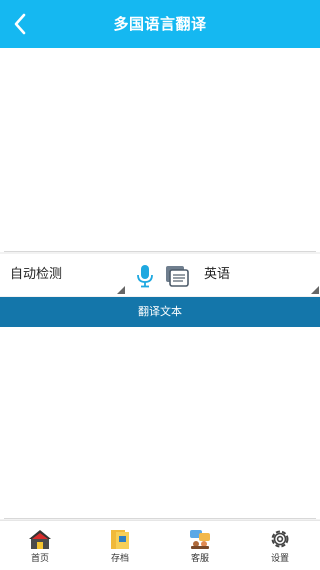 The height and width of the screenshot is (570, 320). I want to click on document-icon, so click(177, 276).